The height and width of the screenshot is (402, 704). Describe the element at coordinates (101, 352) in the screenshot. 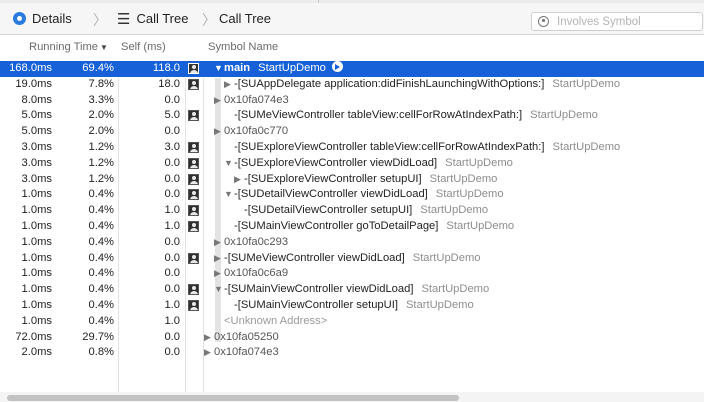

I see `running-time-percent: 0.8%` at that location.